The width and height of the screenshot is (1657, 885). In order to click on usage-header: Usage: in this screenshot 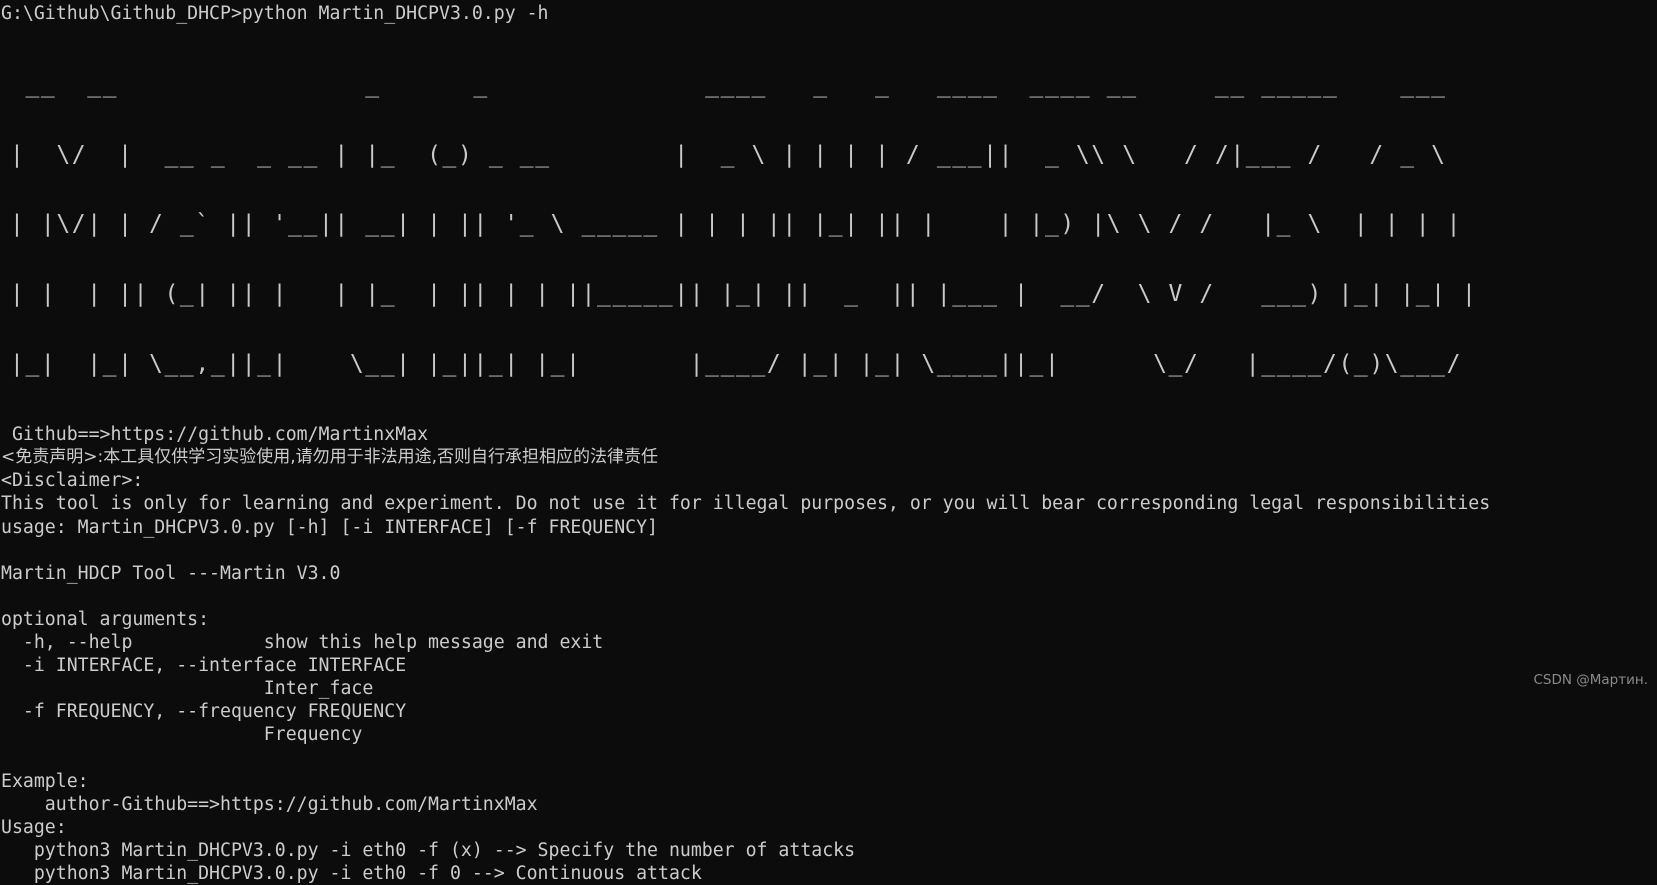, I will do `click(34, 827)`.